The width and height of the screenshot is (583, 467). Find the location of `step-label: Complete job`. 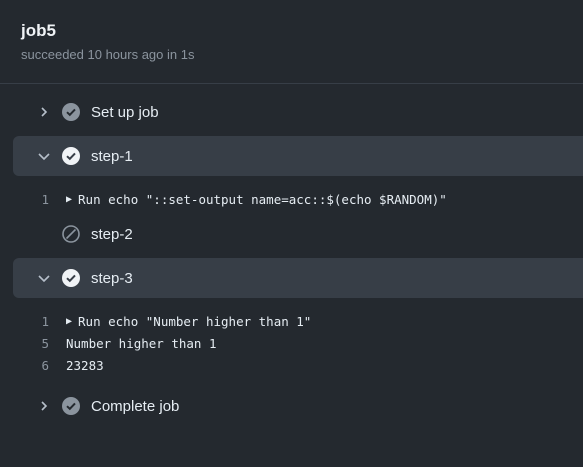

step-label: Complete job is located at coordinates (135, 406).